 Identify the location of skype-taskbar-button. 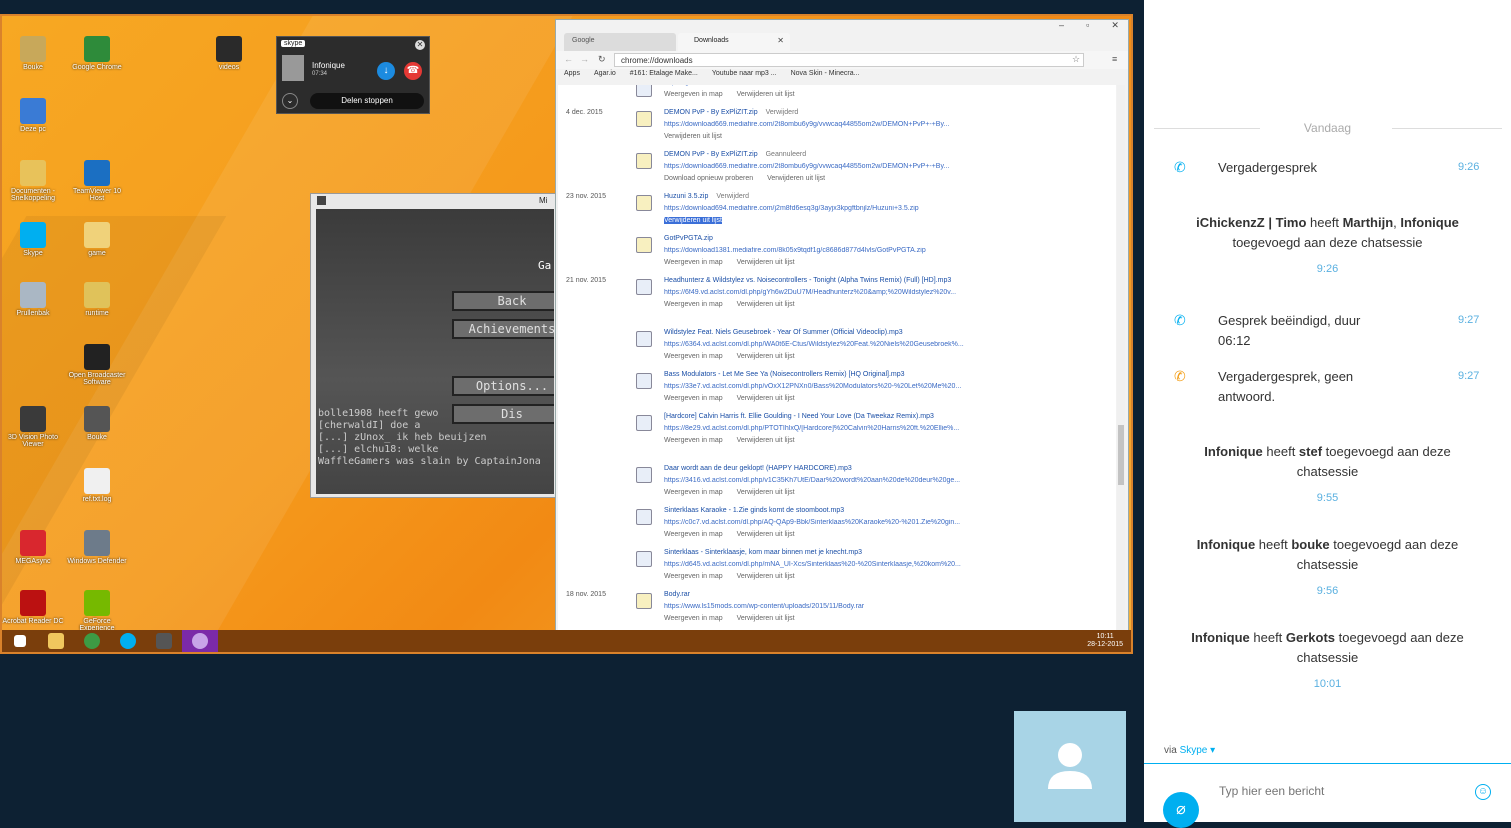
(128, 641).